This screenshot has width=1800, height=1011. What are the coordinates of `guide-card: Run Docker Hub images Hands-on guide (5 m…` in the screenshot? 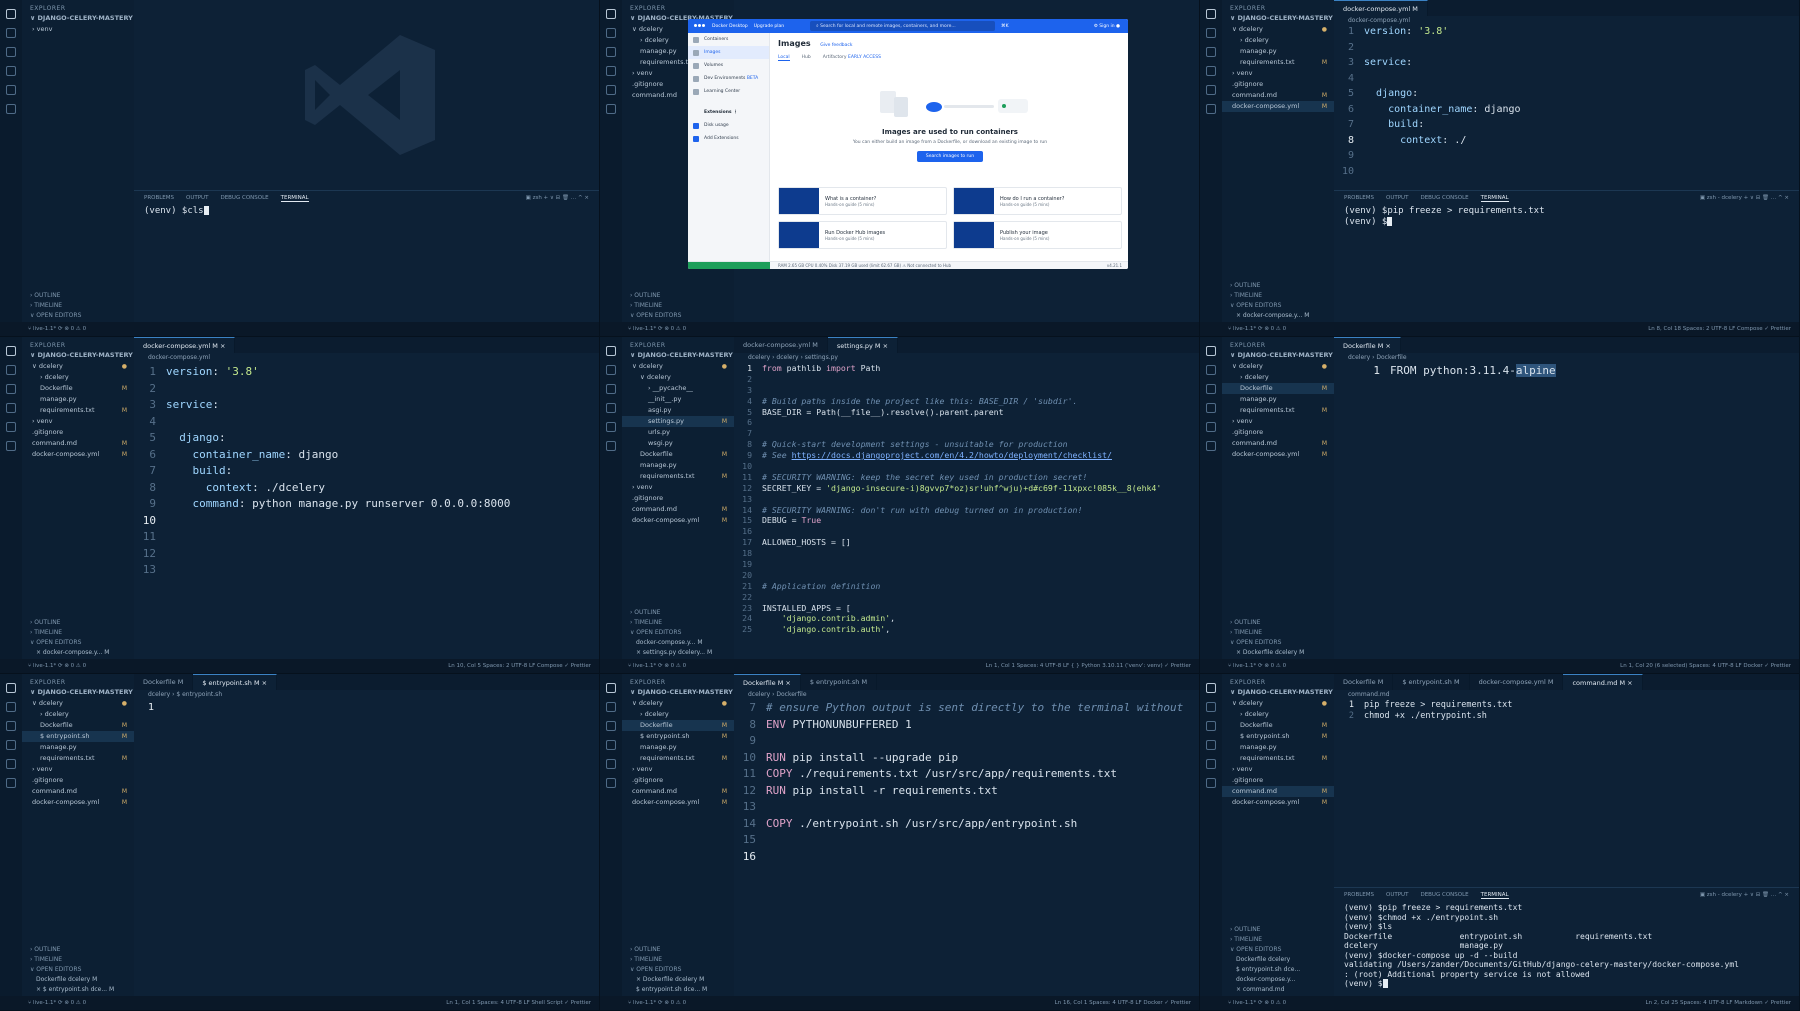 It's located at (862, 235).